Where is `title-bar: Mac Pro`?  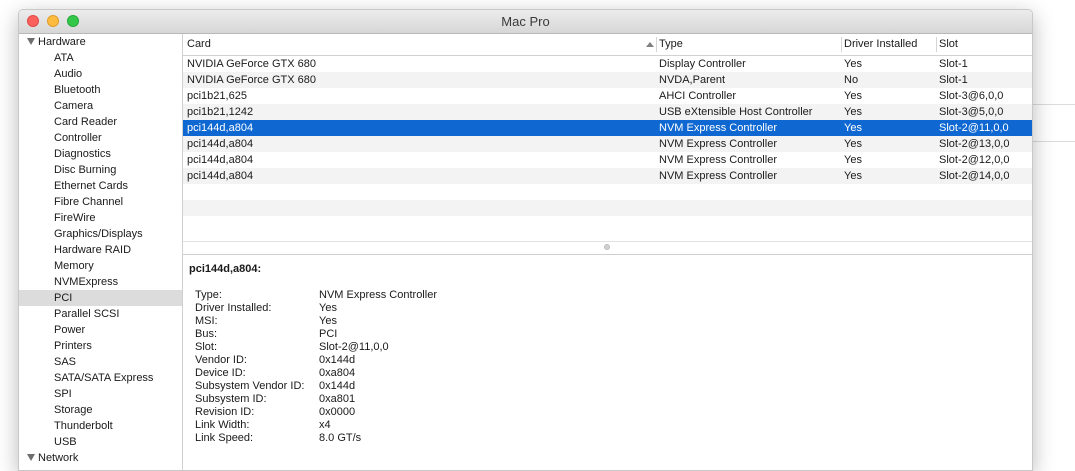 title-bar: Mac Pro is located at coordinates (525, 22).